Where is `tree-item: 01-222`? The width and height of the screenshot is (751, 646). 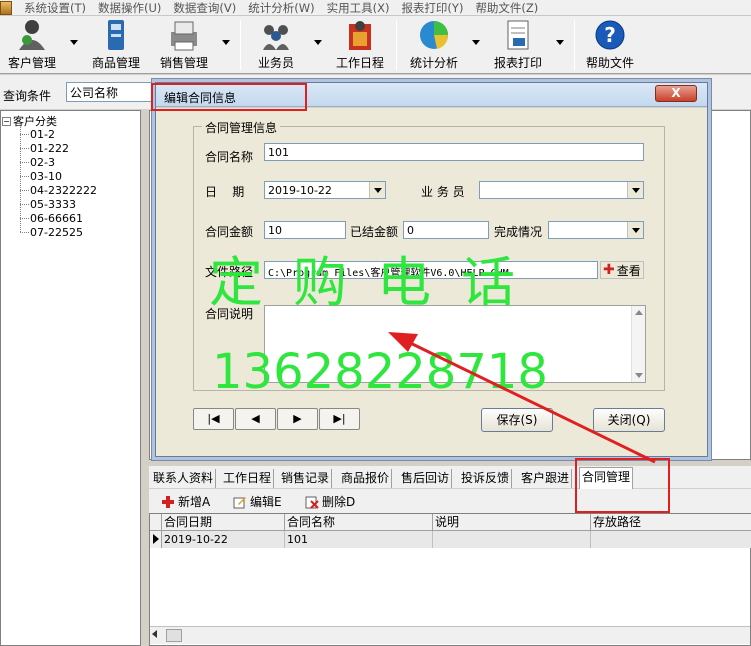
tree-item: 01-222 is located at coordinates (49, 148).